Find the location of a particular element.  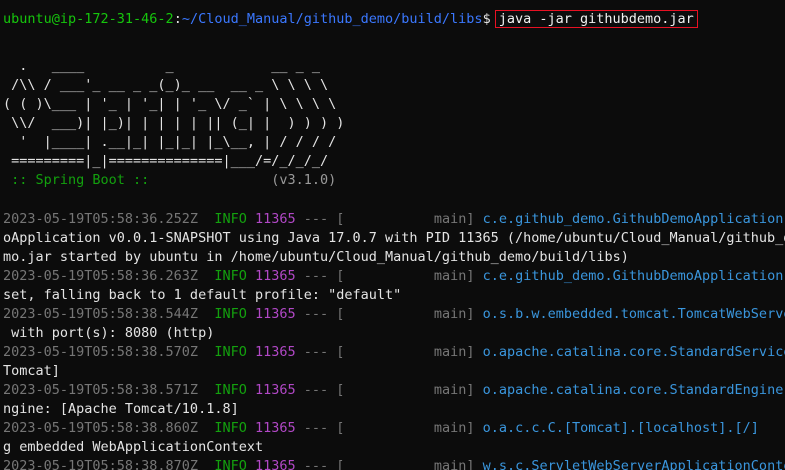

prompt-path: ~/Cloud_Manual/github_demo/build/libs is located at coordinates (332, 19).